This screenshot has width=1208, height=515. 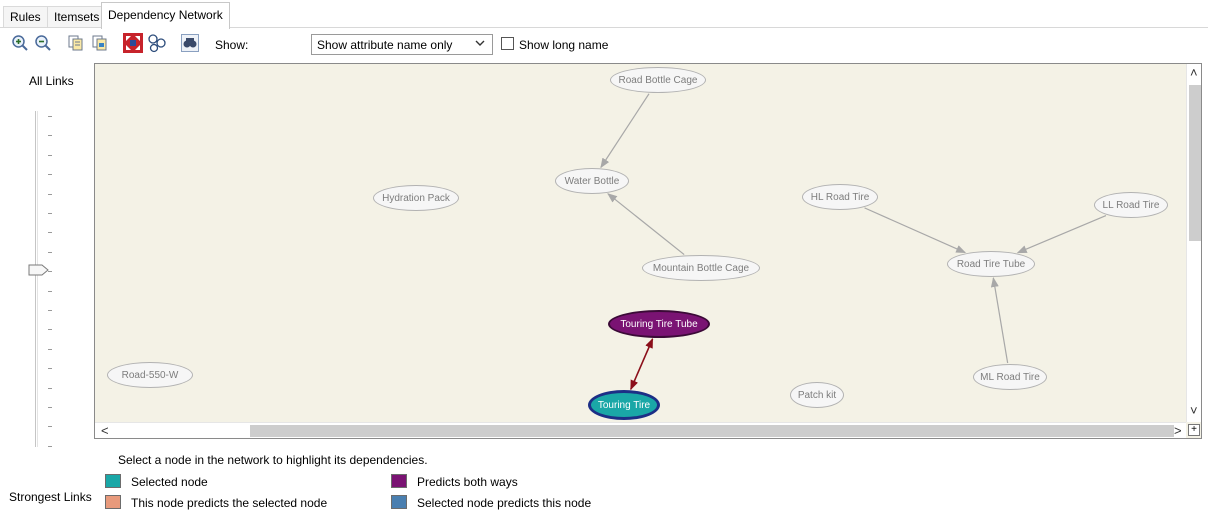 What do you see at coordinates (157, 43) in the screenshot?
I see `layout-icon` at bounding box center [157, 43].